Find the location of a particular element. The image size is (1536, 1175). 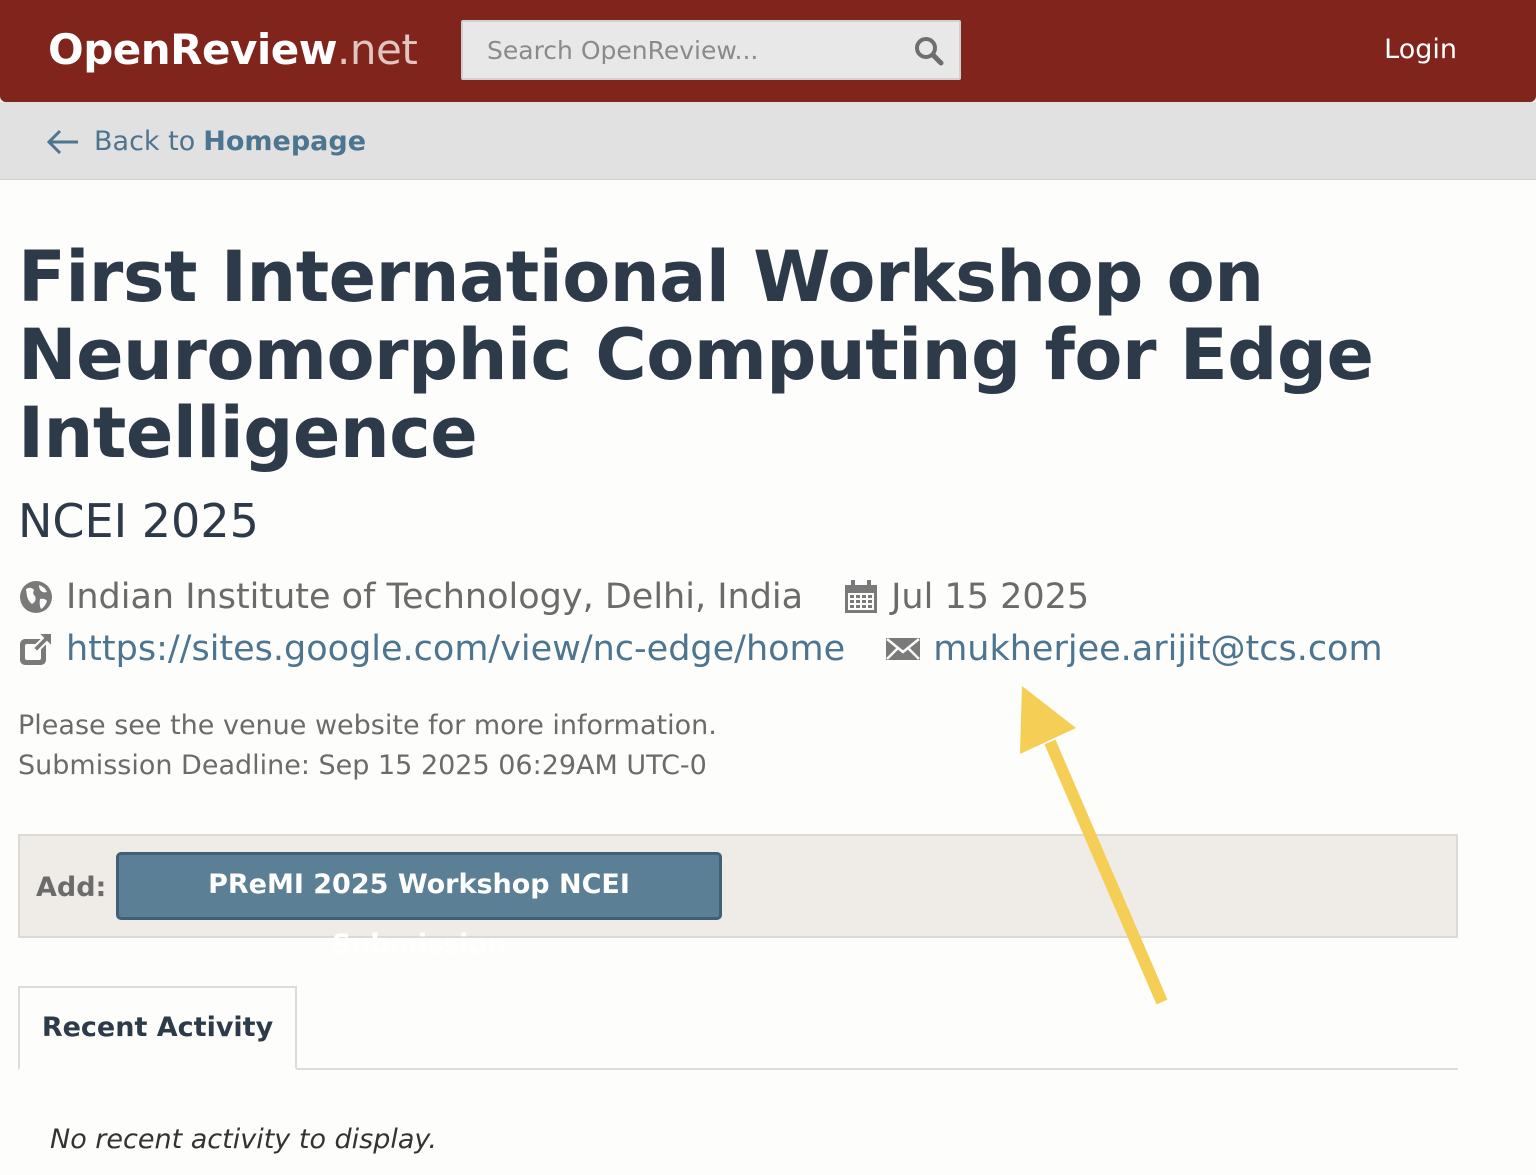

date-item: Jul 15 2025 is located at coordinates (966, 597).